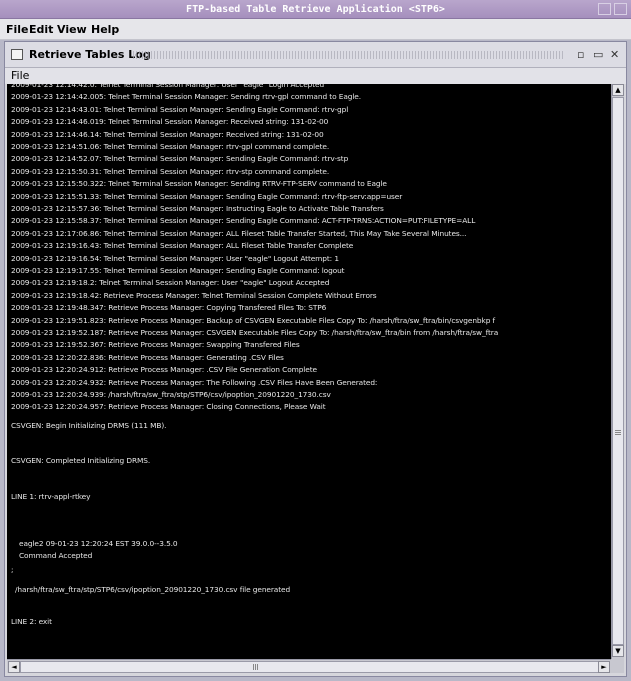  Describe the element at coordinates (598, 54) in the screenshot. I see `restore-window-icon: ▭` at that location.